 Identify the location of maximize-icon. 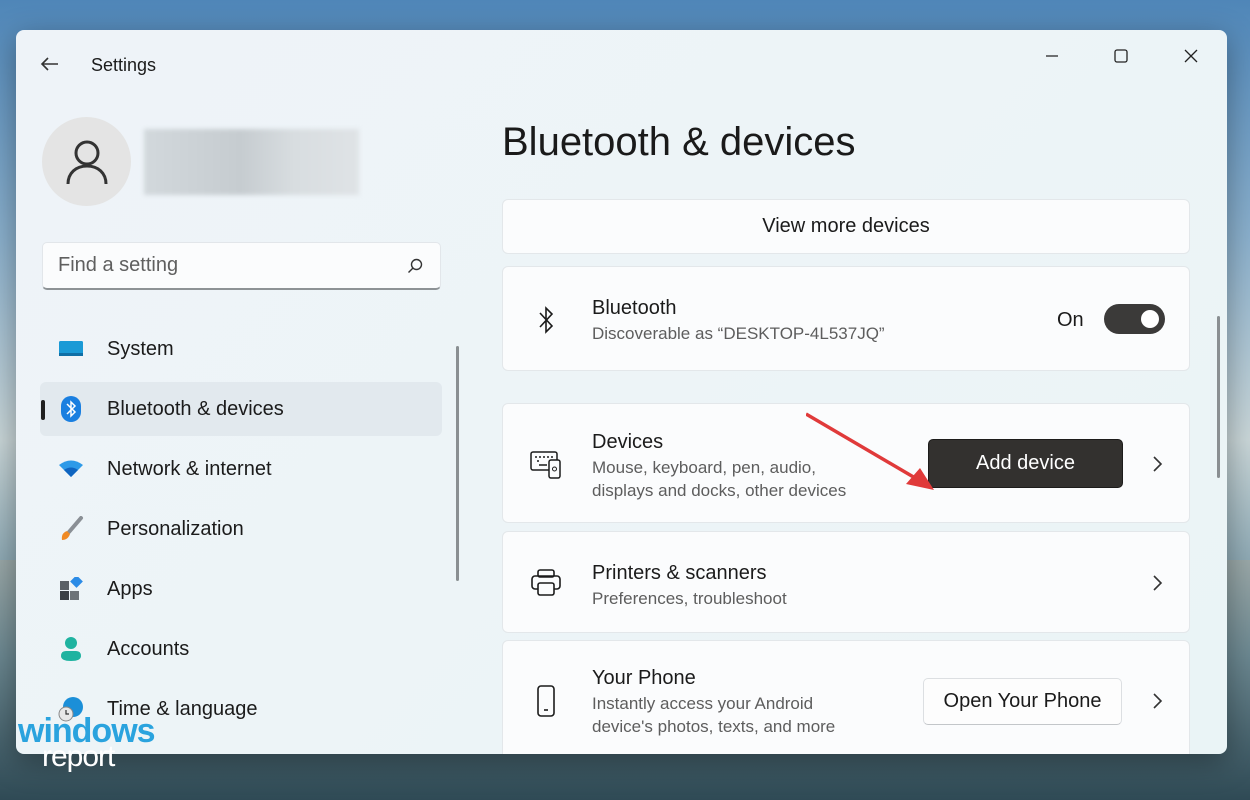
(1121, 56).